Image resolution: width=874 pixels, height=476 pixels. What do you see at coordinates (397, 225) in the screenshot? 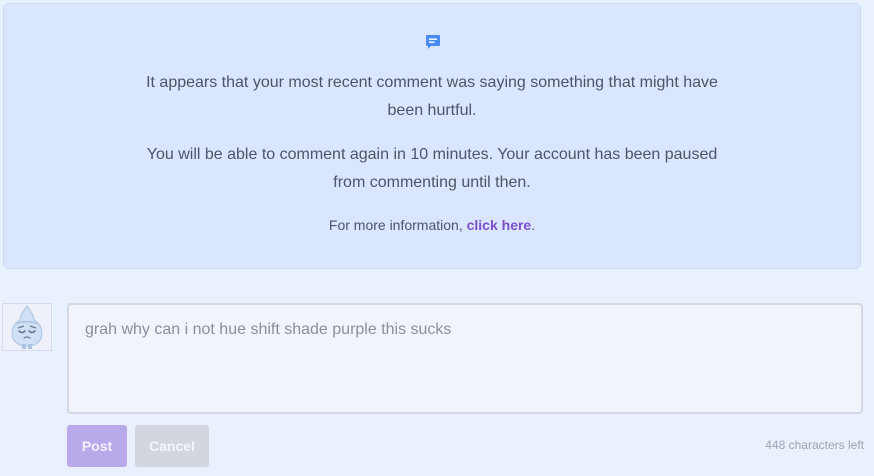
I see `more-info-prefix: For more information,` at bounding box center [397, 225].